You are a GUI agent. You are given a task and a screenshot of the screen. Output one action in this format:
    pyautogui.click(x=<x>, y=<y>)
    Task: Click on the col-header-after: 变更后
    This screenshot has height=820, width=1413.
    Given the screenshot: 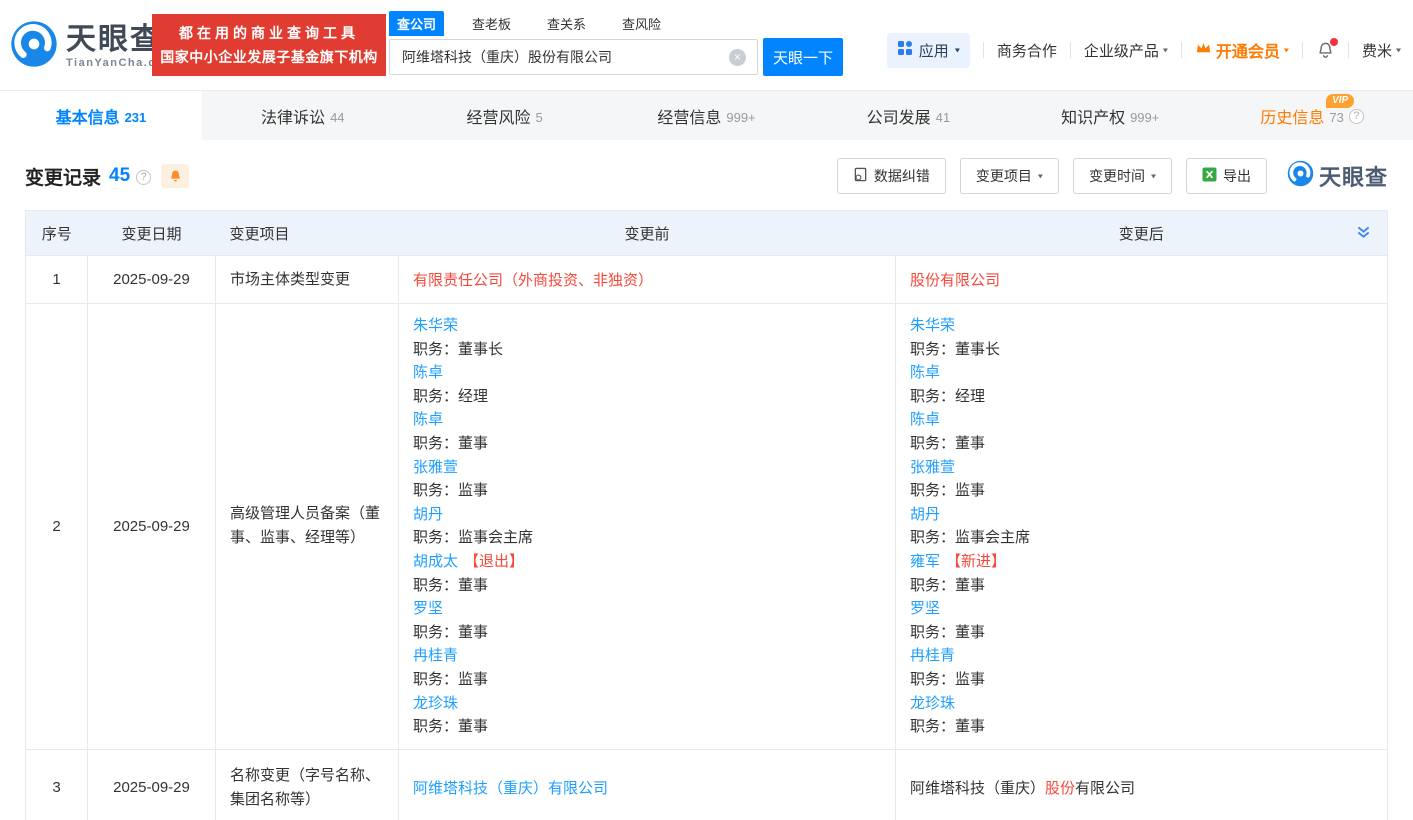 What is the action you would take?
    pyautogui.click(x=1141, y=233)
    